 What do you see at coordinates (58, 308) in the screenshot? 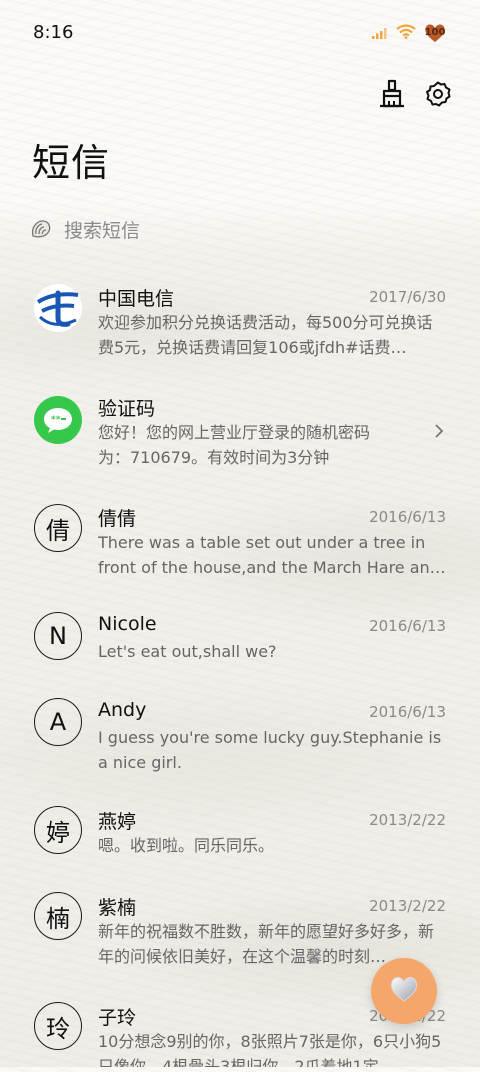
I see `china-telecom-logo` at bounding box center [58, 308].